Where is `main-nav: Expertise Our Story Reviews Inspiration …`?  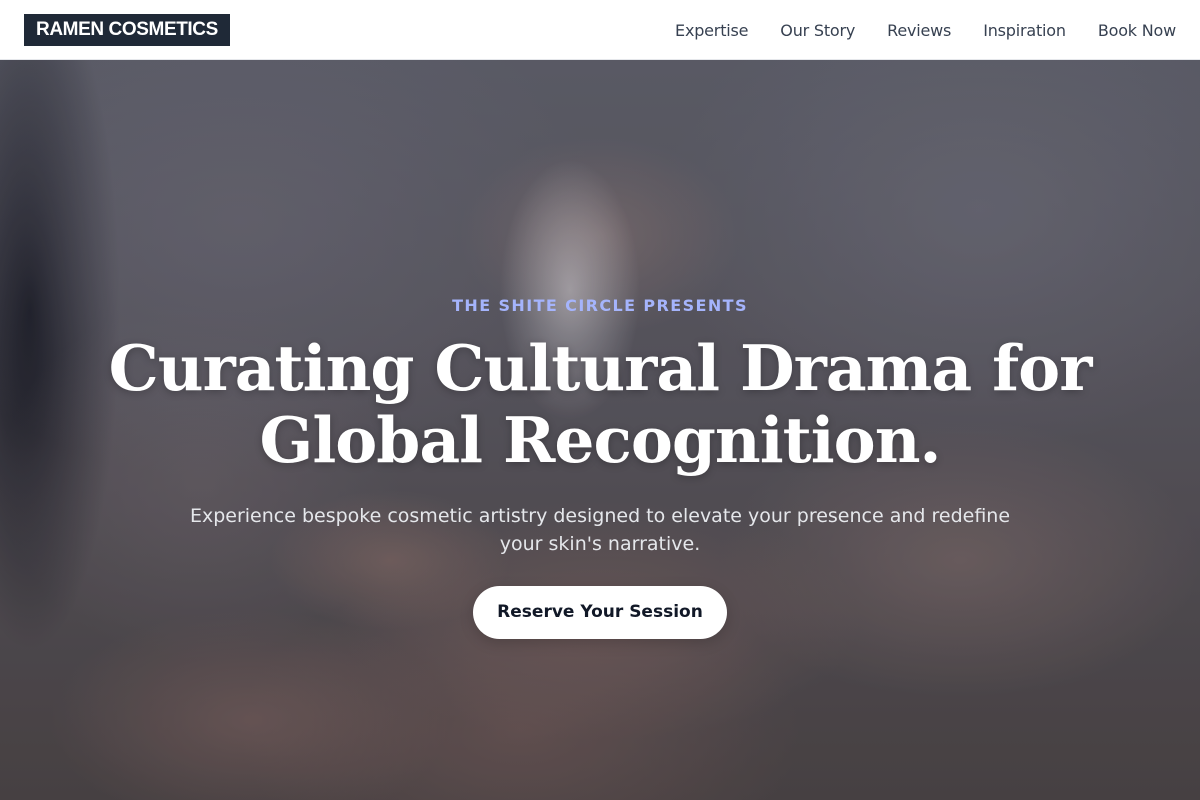
main-nav: Expertise Our Story Reviews Inspiration … is located at coordinates (925, 30).